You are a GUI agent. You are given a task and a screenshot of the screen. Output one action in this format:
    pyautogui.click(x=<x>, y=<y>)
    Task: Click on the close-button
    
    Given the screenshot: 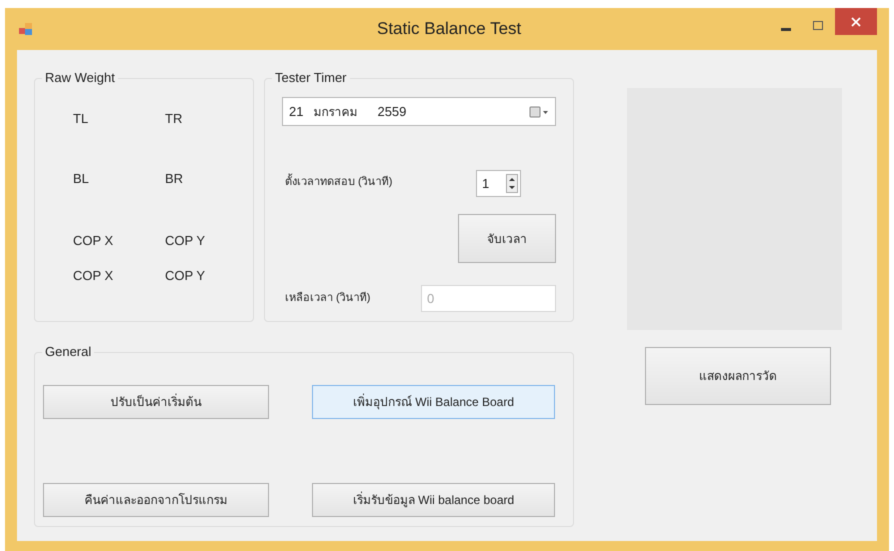 What is the action you would take?
    pyautogui.click(x=856, y=21)
    